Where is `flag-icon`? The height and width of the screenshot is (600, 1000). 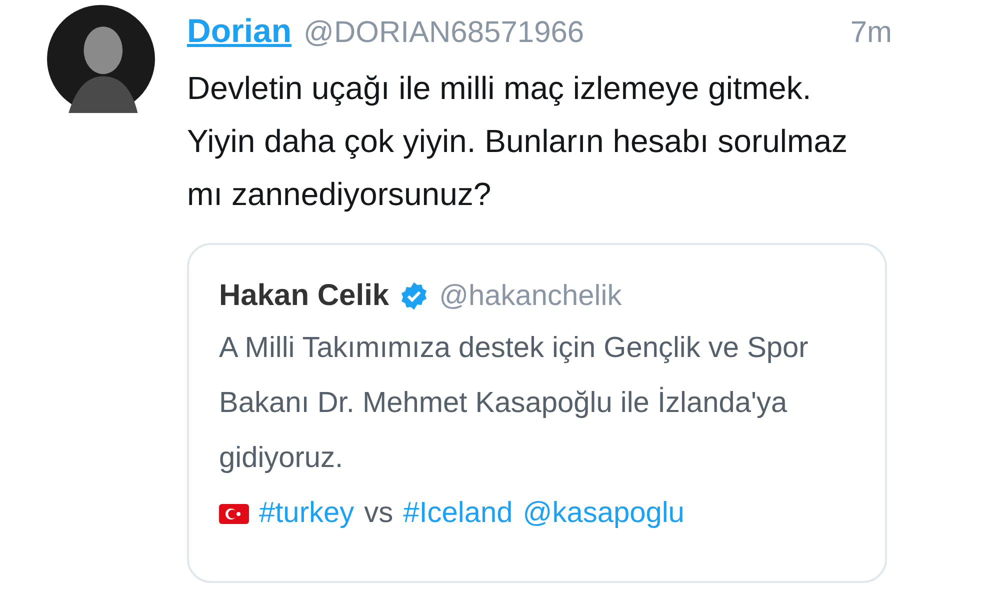 flag-icon is located at coordinates (234, 514).